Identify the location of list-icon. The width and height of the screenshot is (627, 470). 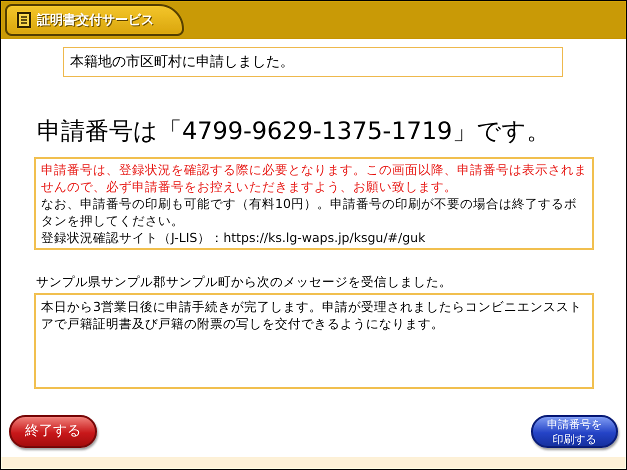
(24, 20).